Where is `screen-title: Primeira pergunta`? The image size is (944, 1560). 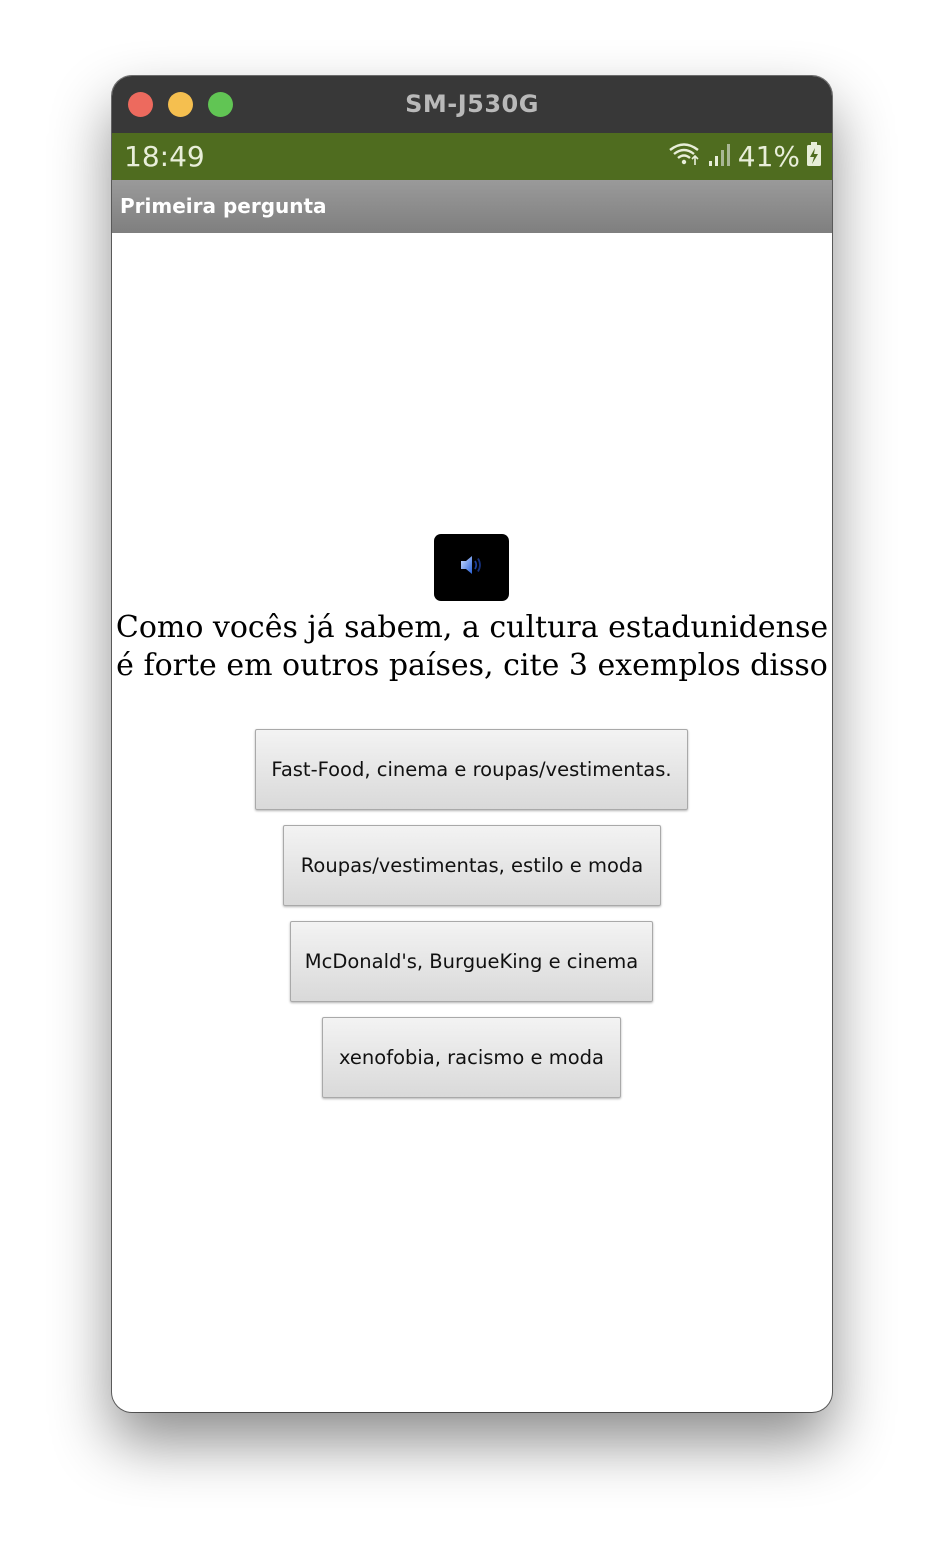
screen-title: Primeira pergunta is located at coordinates (223, 206).